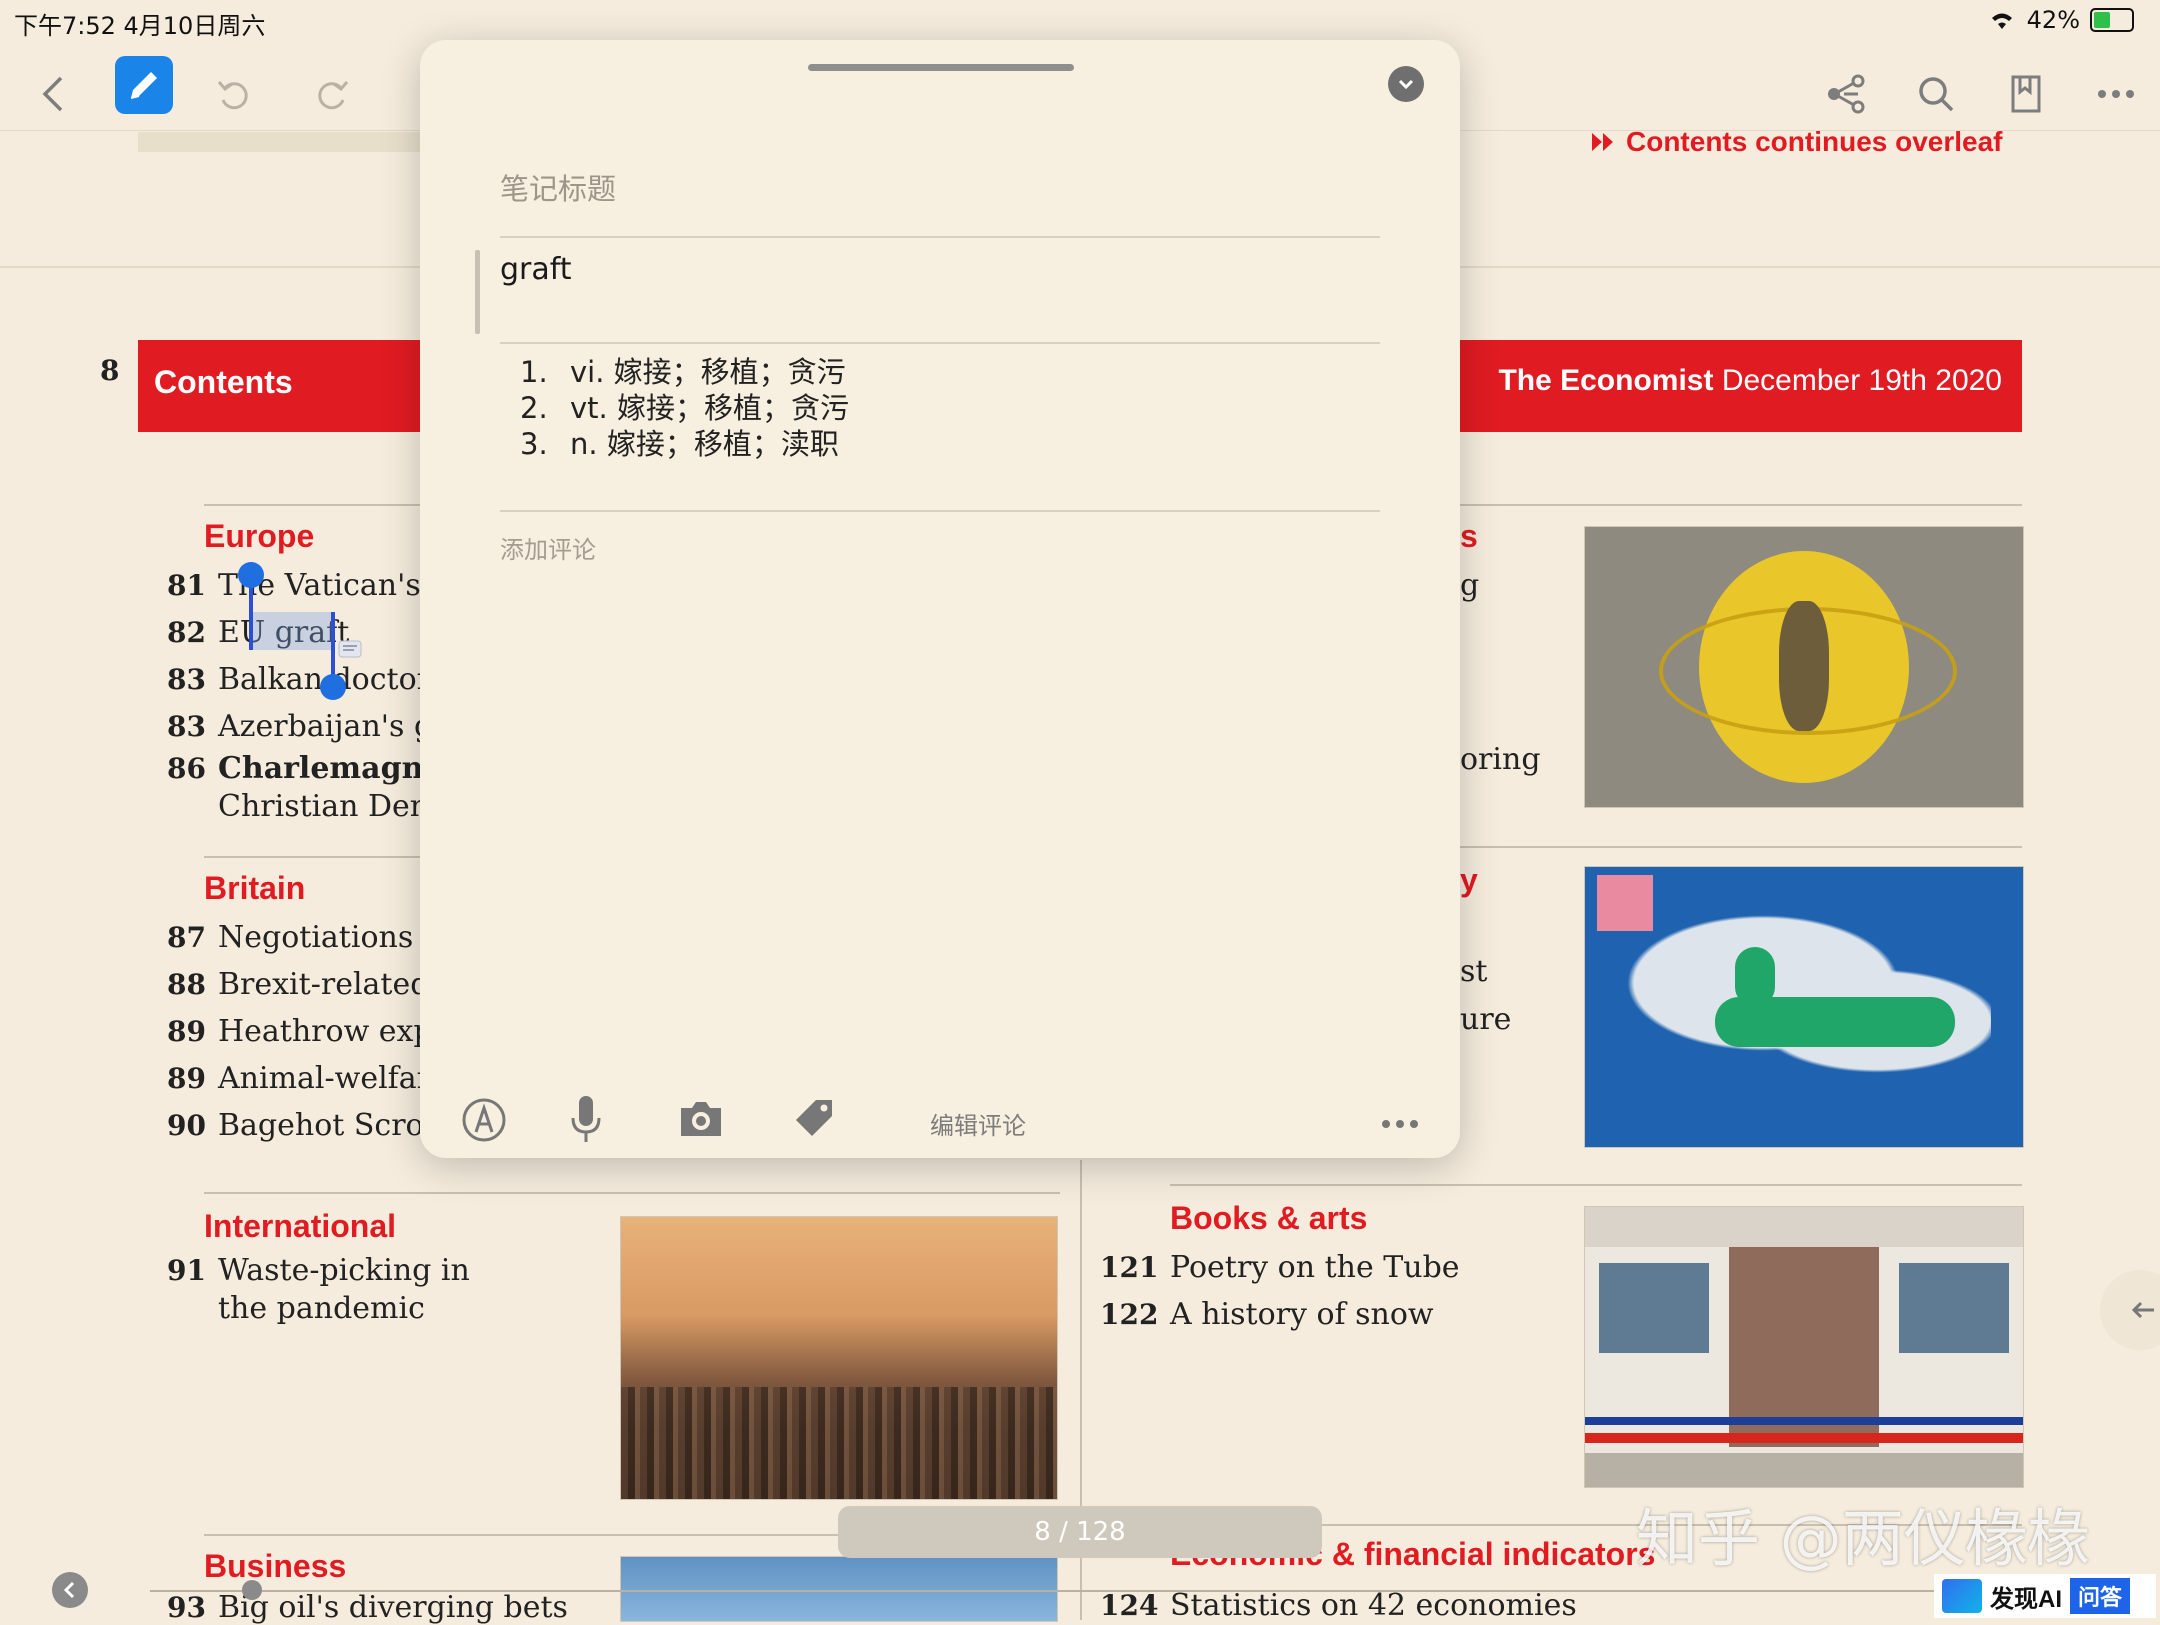  Describe the element at coordinates (941, 67) in the screenshot. I see `drag-handle` at that location.